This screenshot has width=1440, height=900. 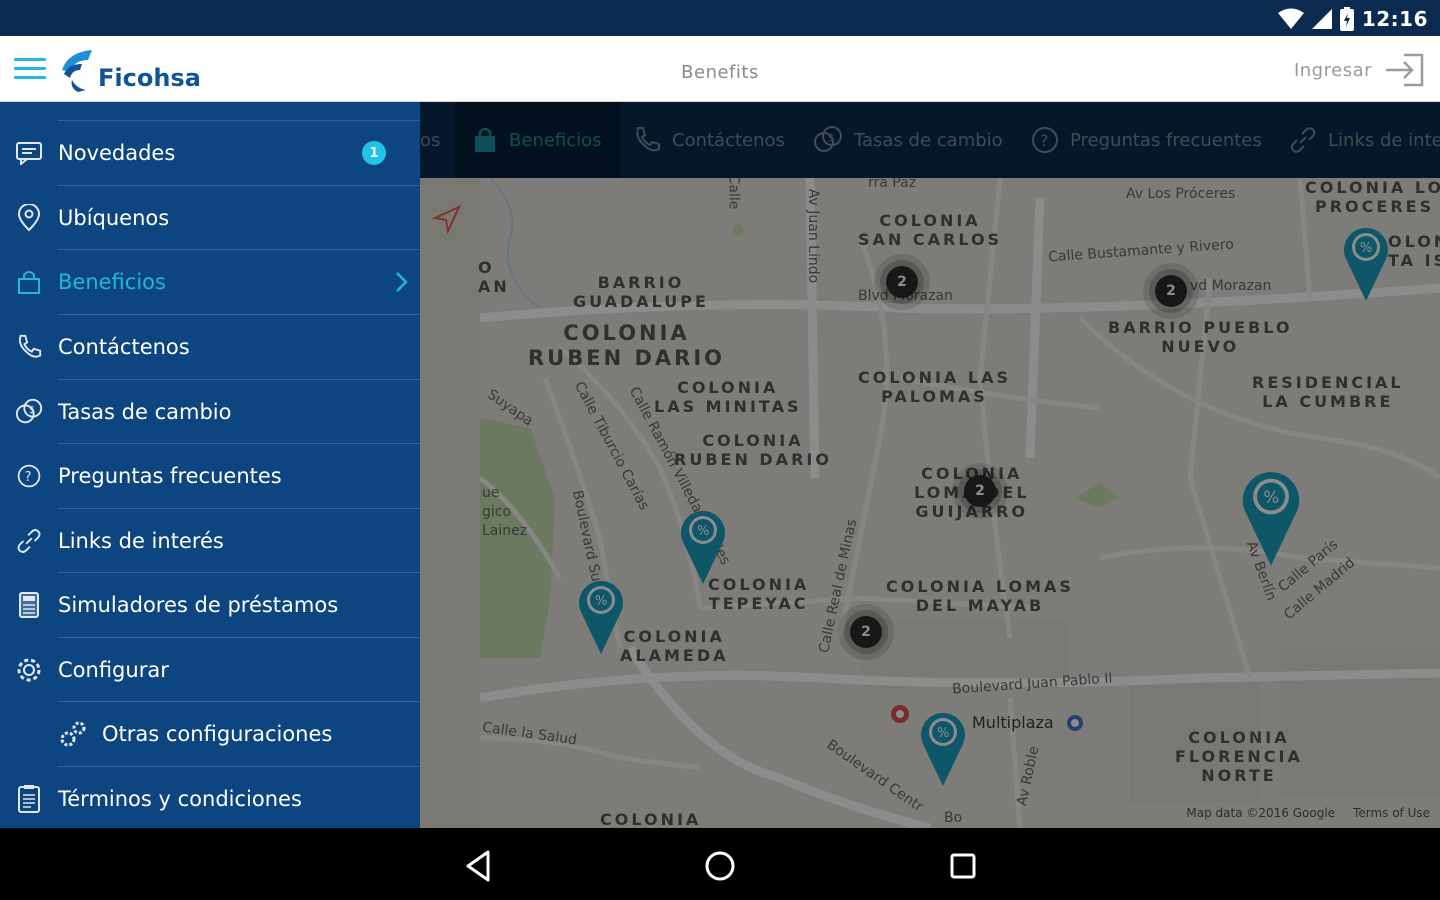 What do you see at coordinates (29, 670) in the screenshot?
I see `gear-icon` at bounding box center [29, 670].